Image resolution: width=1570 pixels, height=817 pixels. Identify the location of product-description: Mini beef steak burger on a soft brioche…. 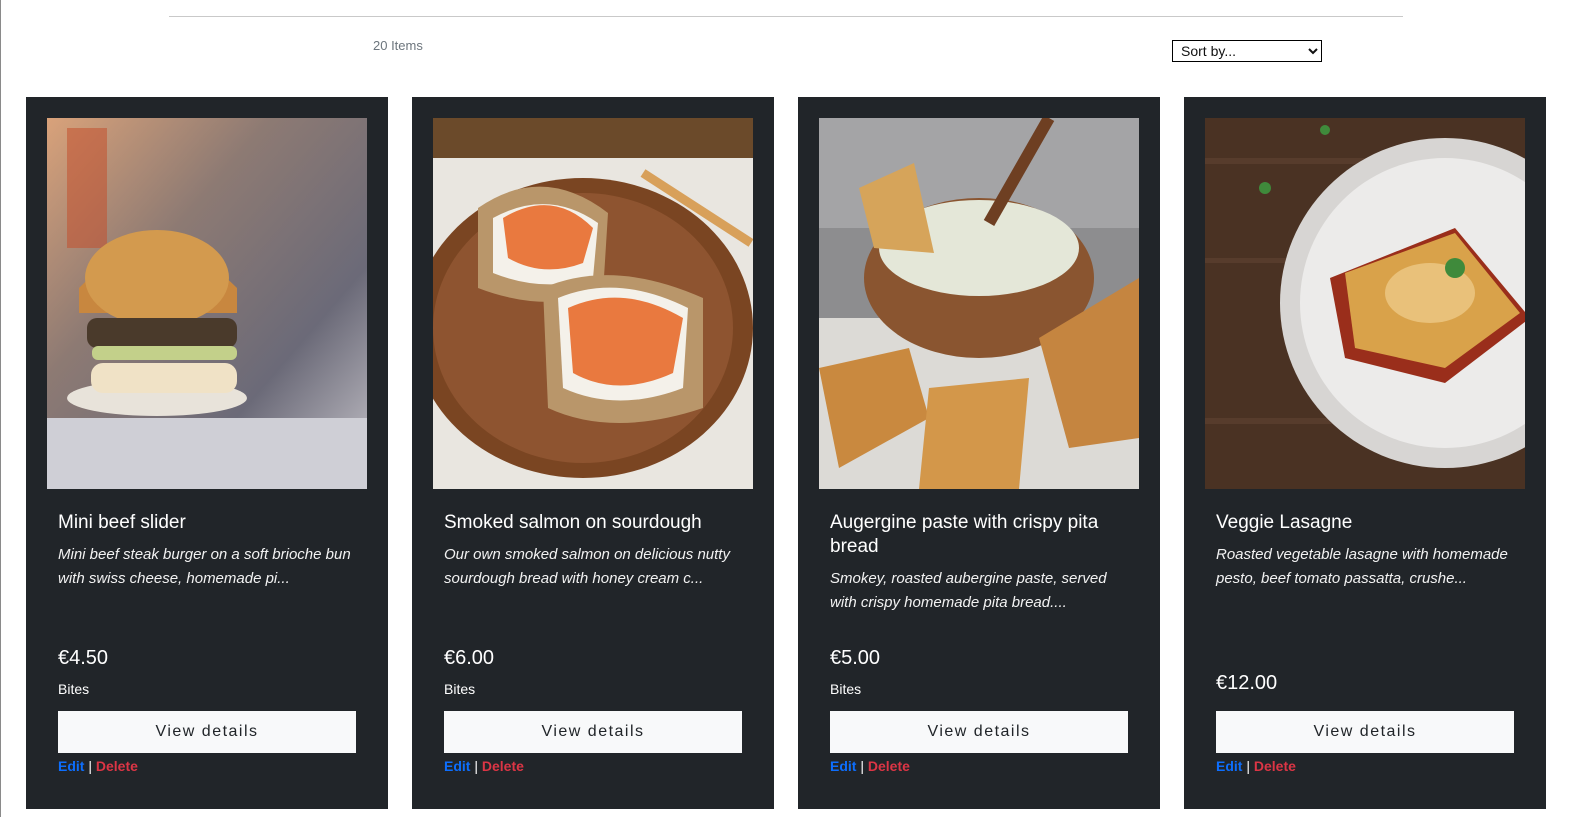
(204, 566).